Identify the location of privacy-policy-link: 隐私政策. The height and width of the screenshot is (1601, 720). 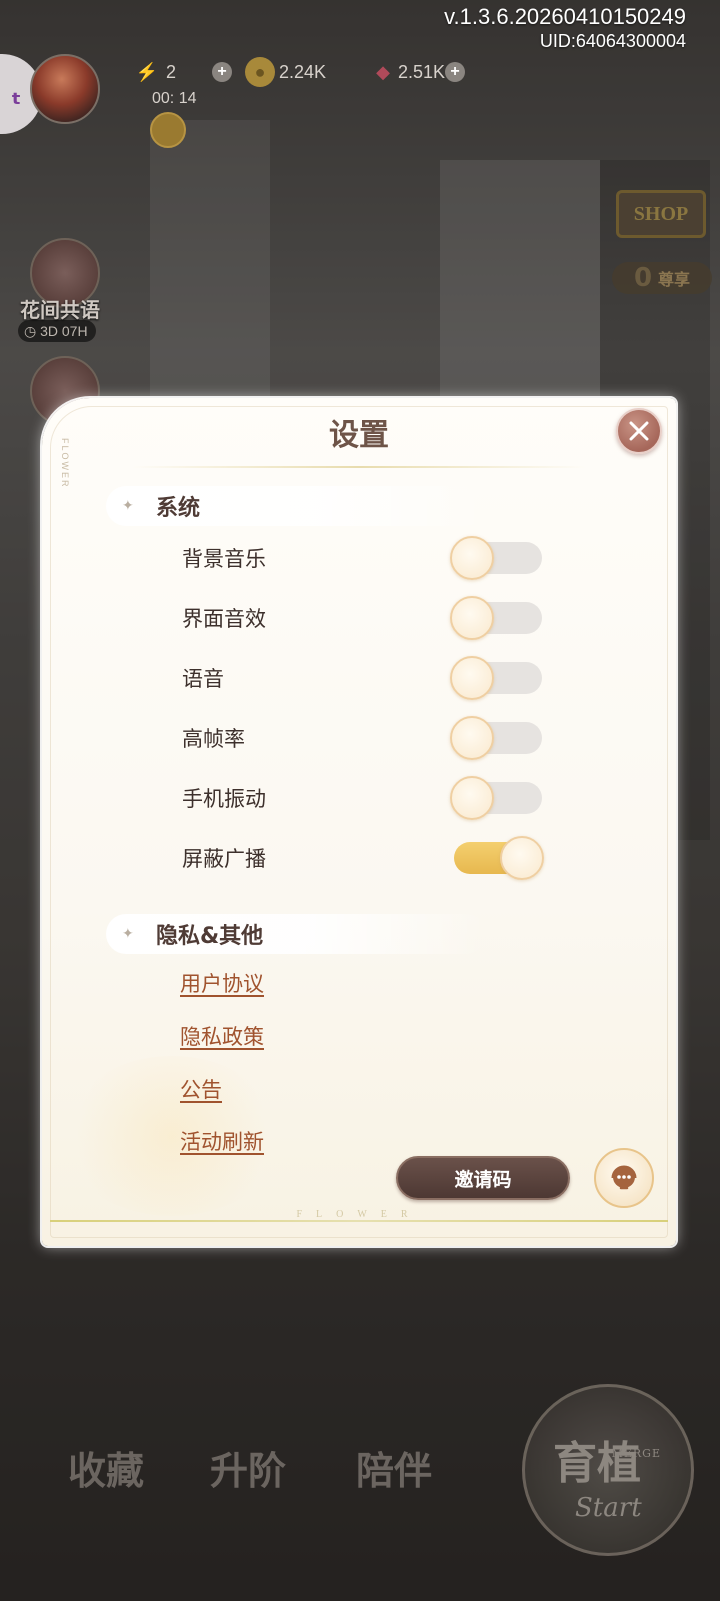
(222, 1036).